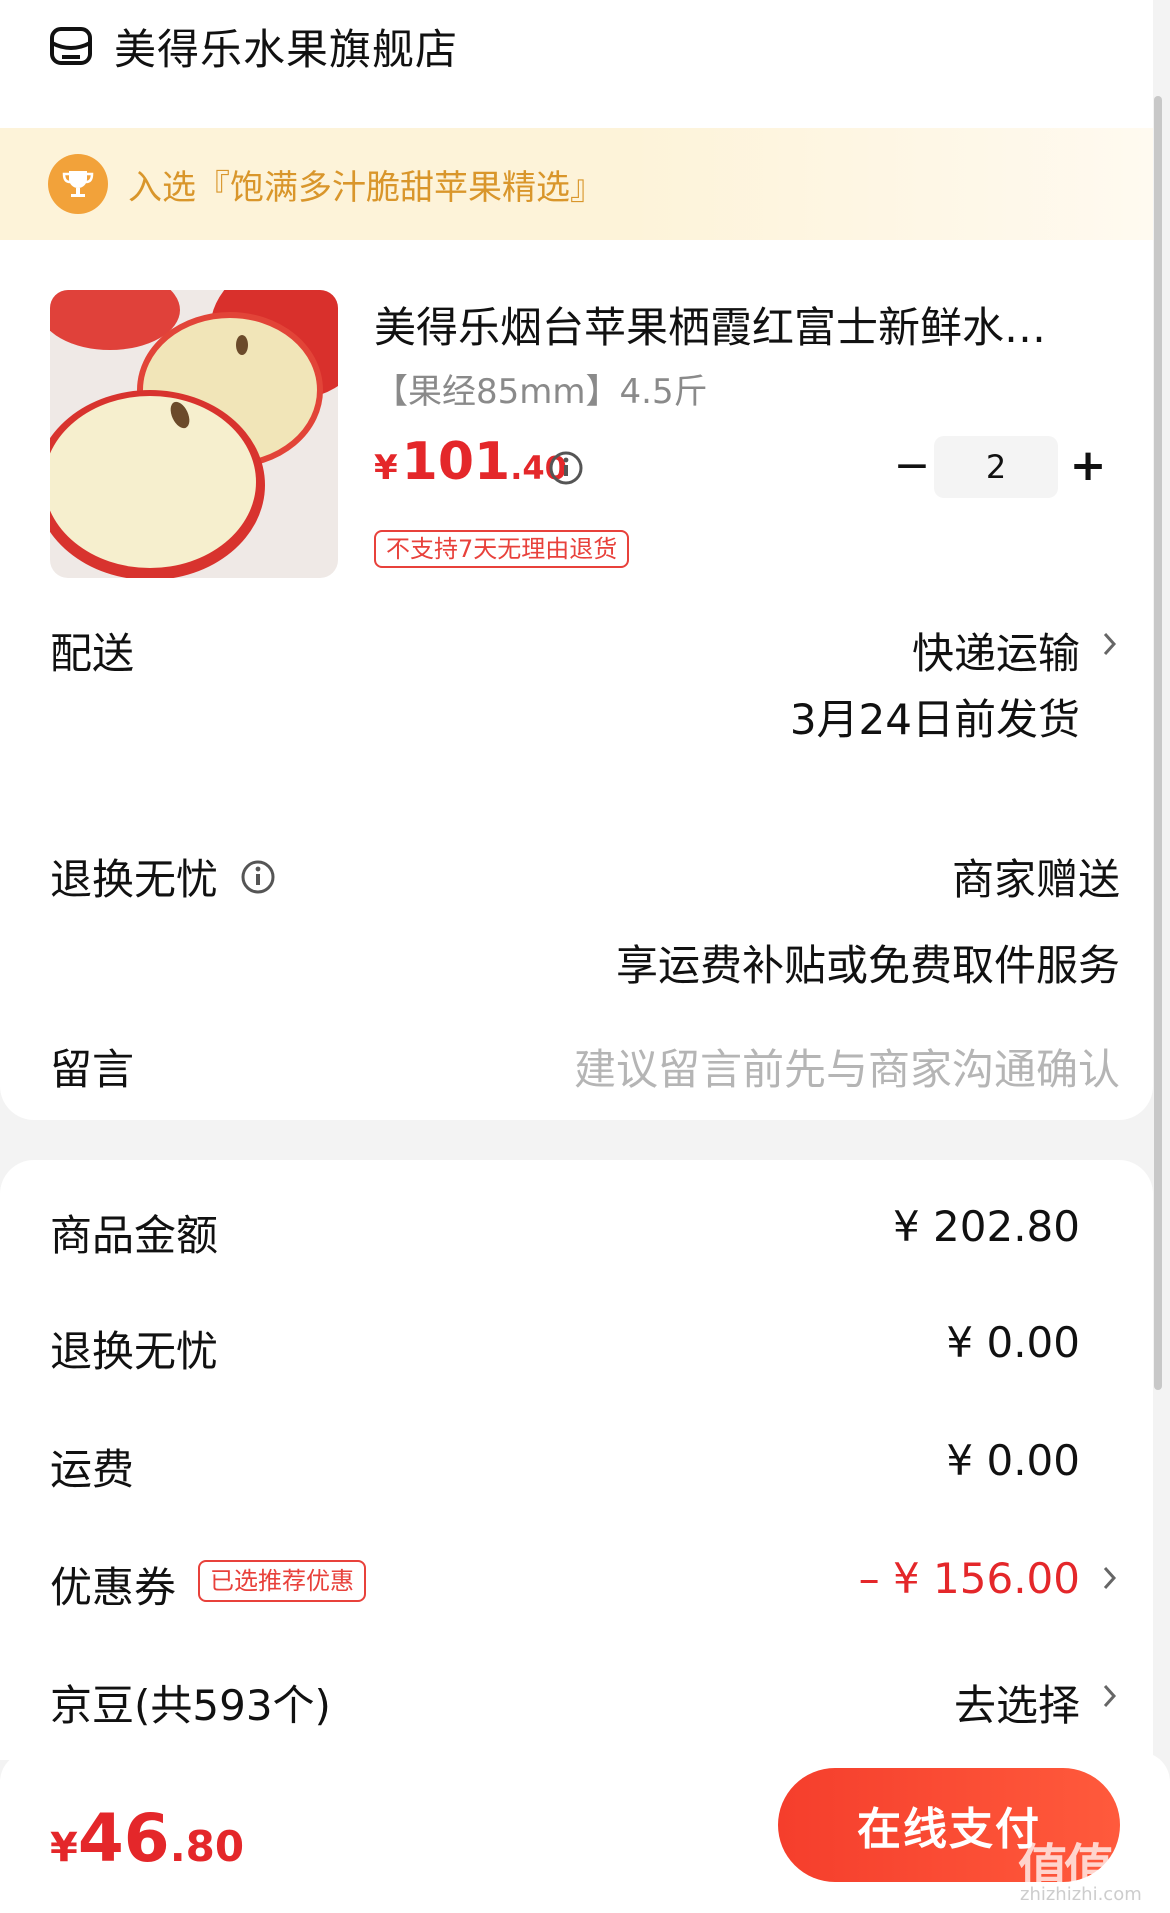 The image size is (1170, 1913). I want to click on total-decimal: .80, so click(207, 1846).